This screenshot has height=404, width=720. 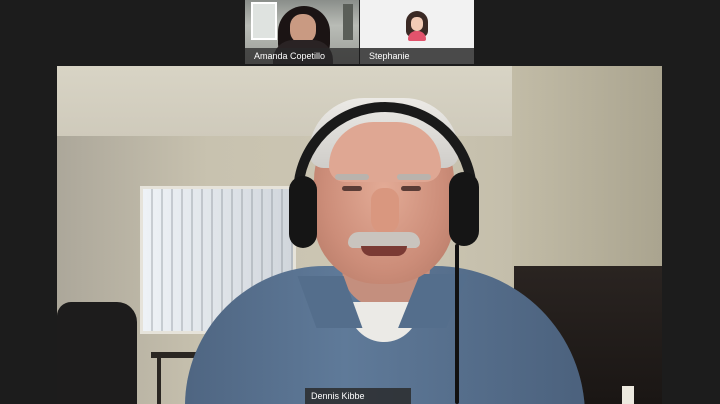 I want to click on participant-name-label: Amanda Copetillo, so click(x=302, y=56).